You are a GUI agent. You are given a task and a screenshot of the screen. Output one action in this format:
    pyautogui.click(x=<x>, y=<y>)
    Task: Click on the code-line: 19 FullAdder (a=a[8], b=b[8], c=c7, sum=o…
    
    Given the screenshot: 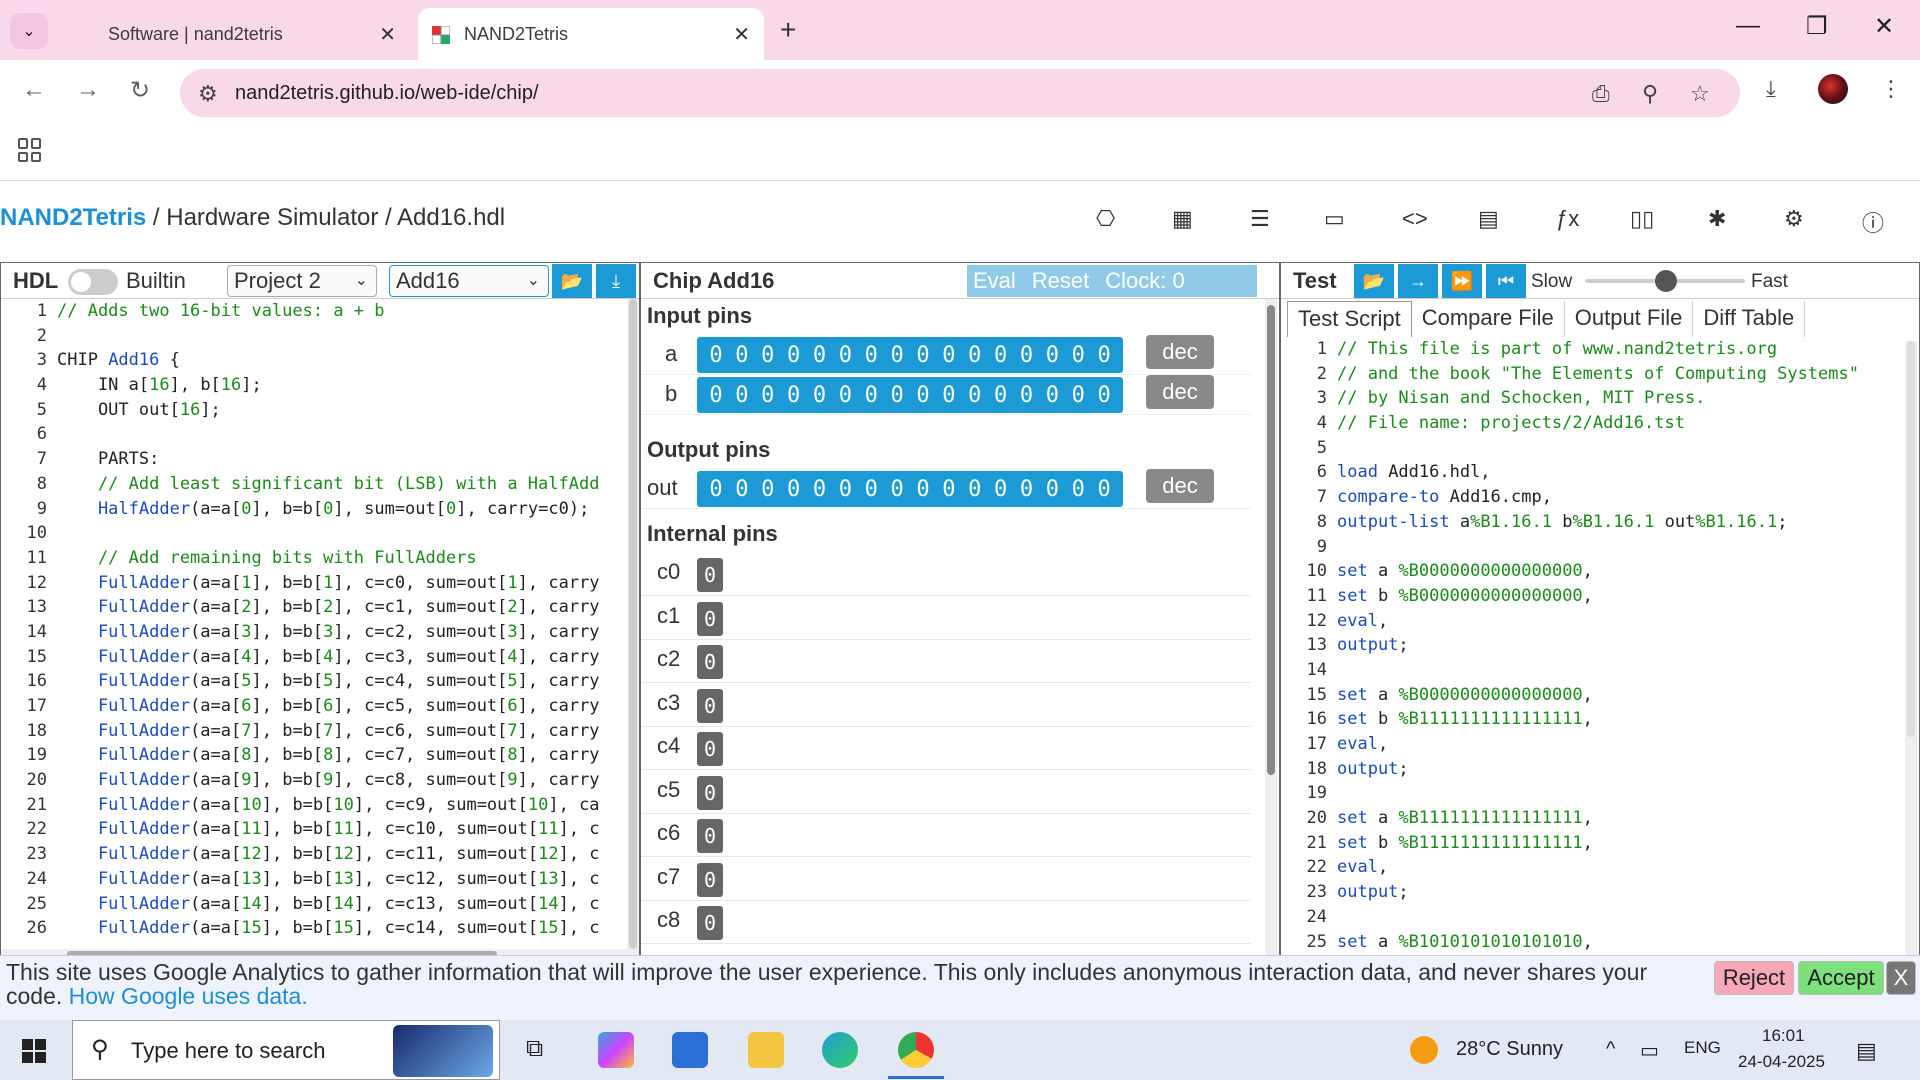 What is the action you would take?
    pyautogui.click(x=320, y=755)
    